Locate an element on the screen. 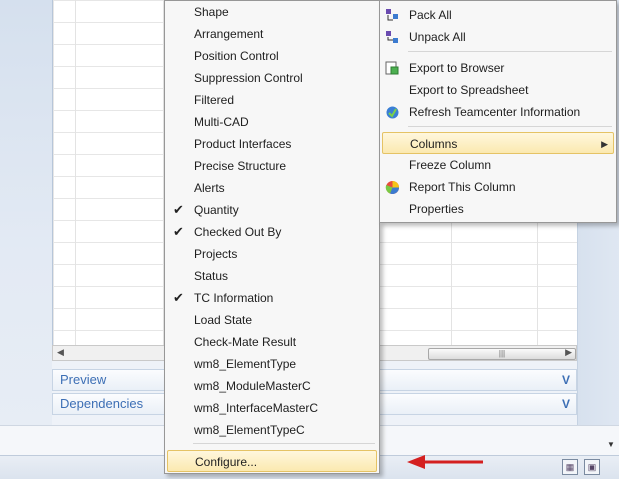 Image resolution: width=619 pixels, height=479 pixels. dependencies-panel-title: Dependencies is located at coordinates (102, 403).